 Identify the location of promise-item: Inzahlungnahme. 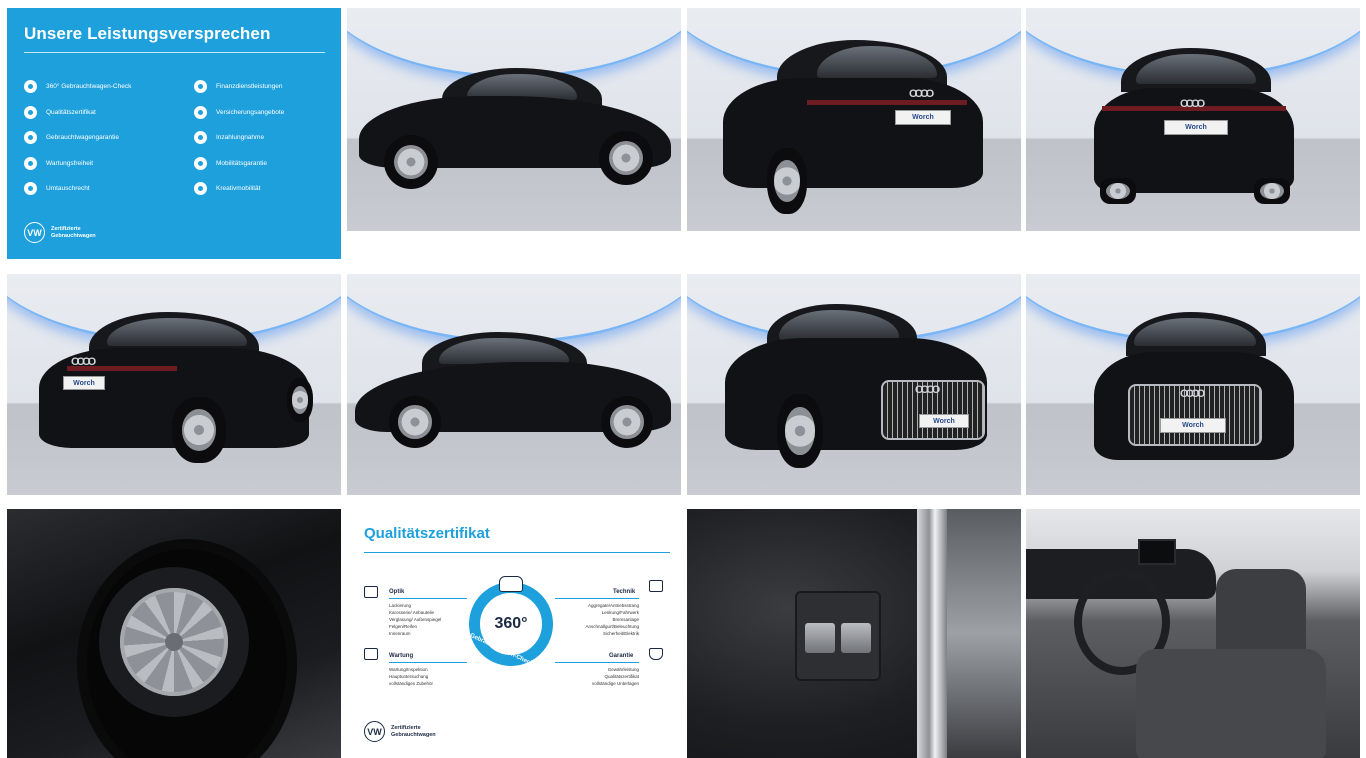
(239, 138).